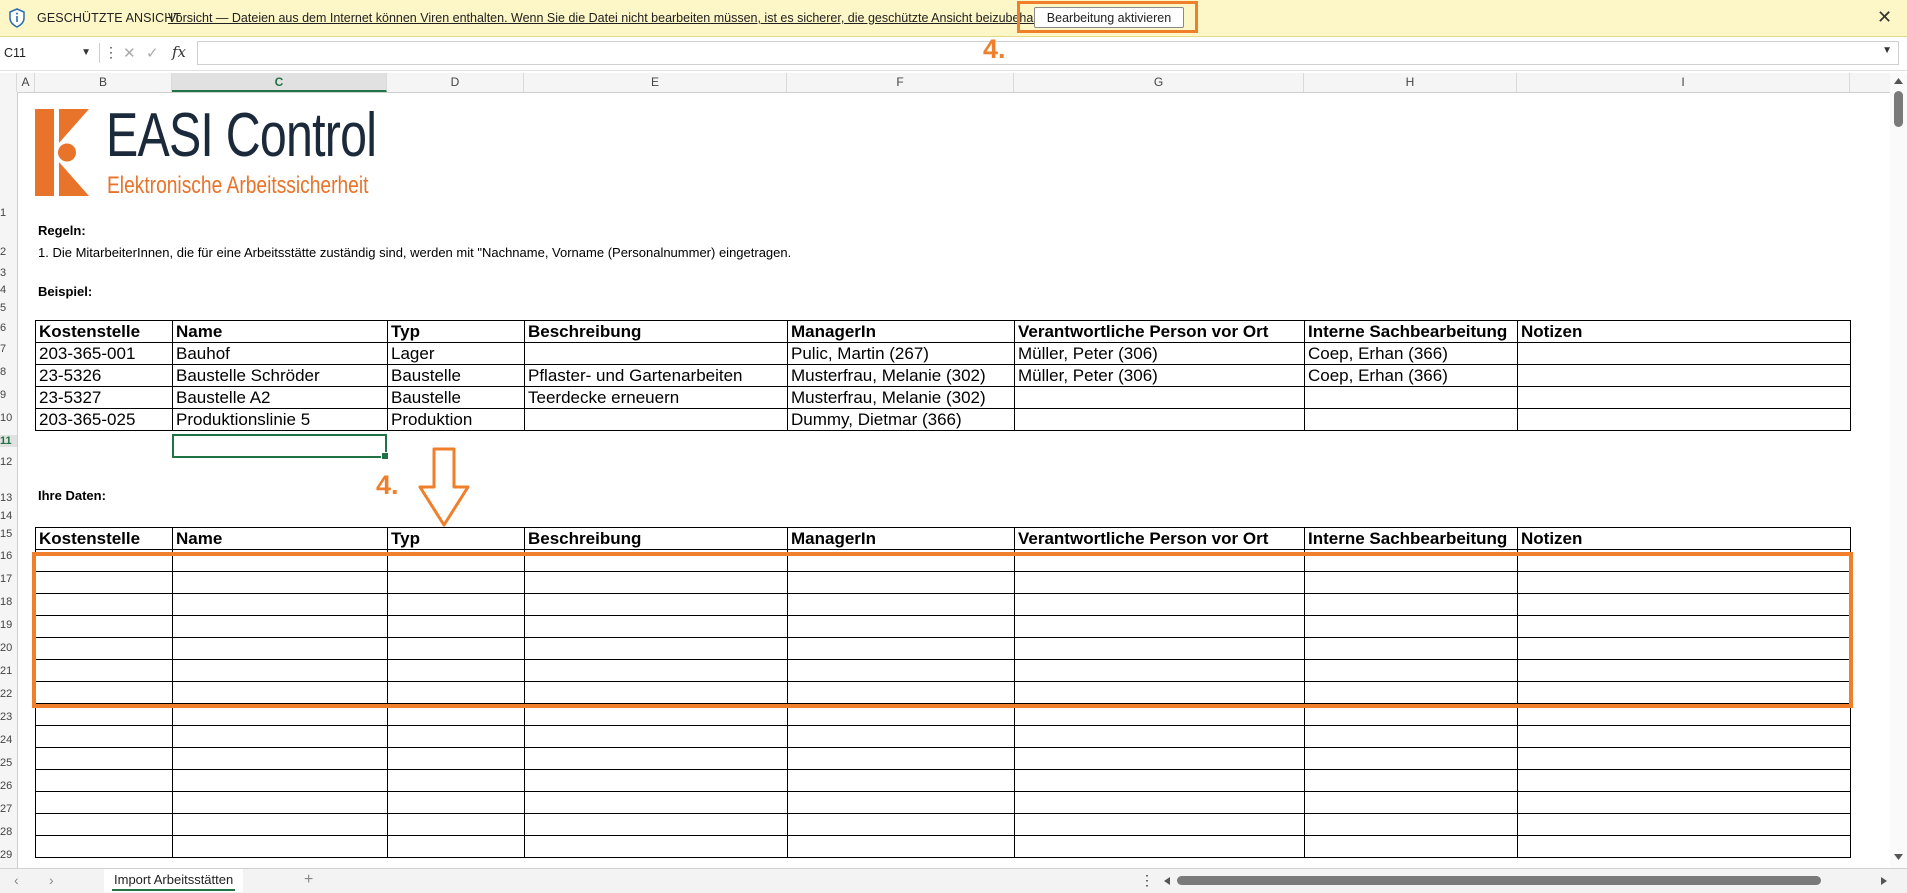 This screenshot has height=893, width=1907. What do you see at coordinates (1898, 470) in the screenshot?
I see `vertical-scrollbar` at bounding box center [1898, 470].